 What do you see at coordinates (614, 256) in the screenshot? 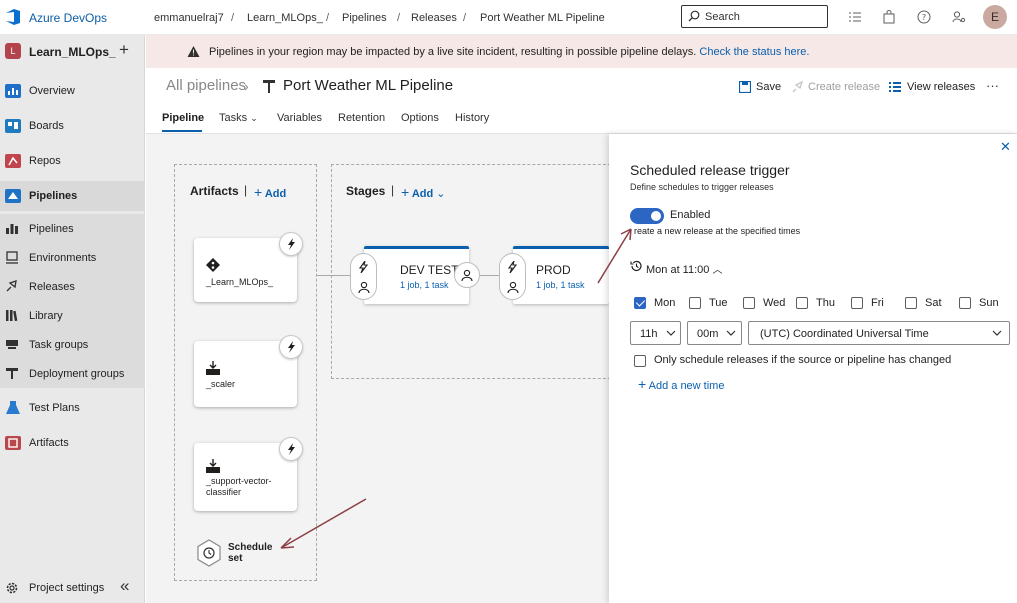
I see `annotation-arrow-to-toggle` at bounding box center [614, 256].